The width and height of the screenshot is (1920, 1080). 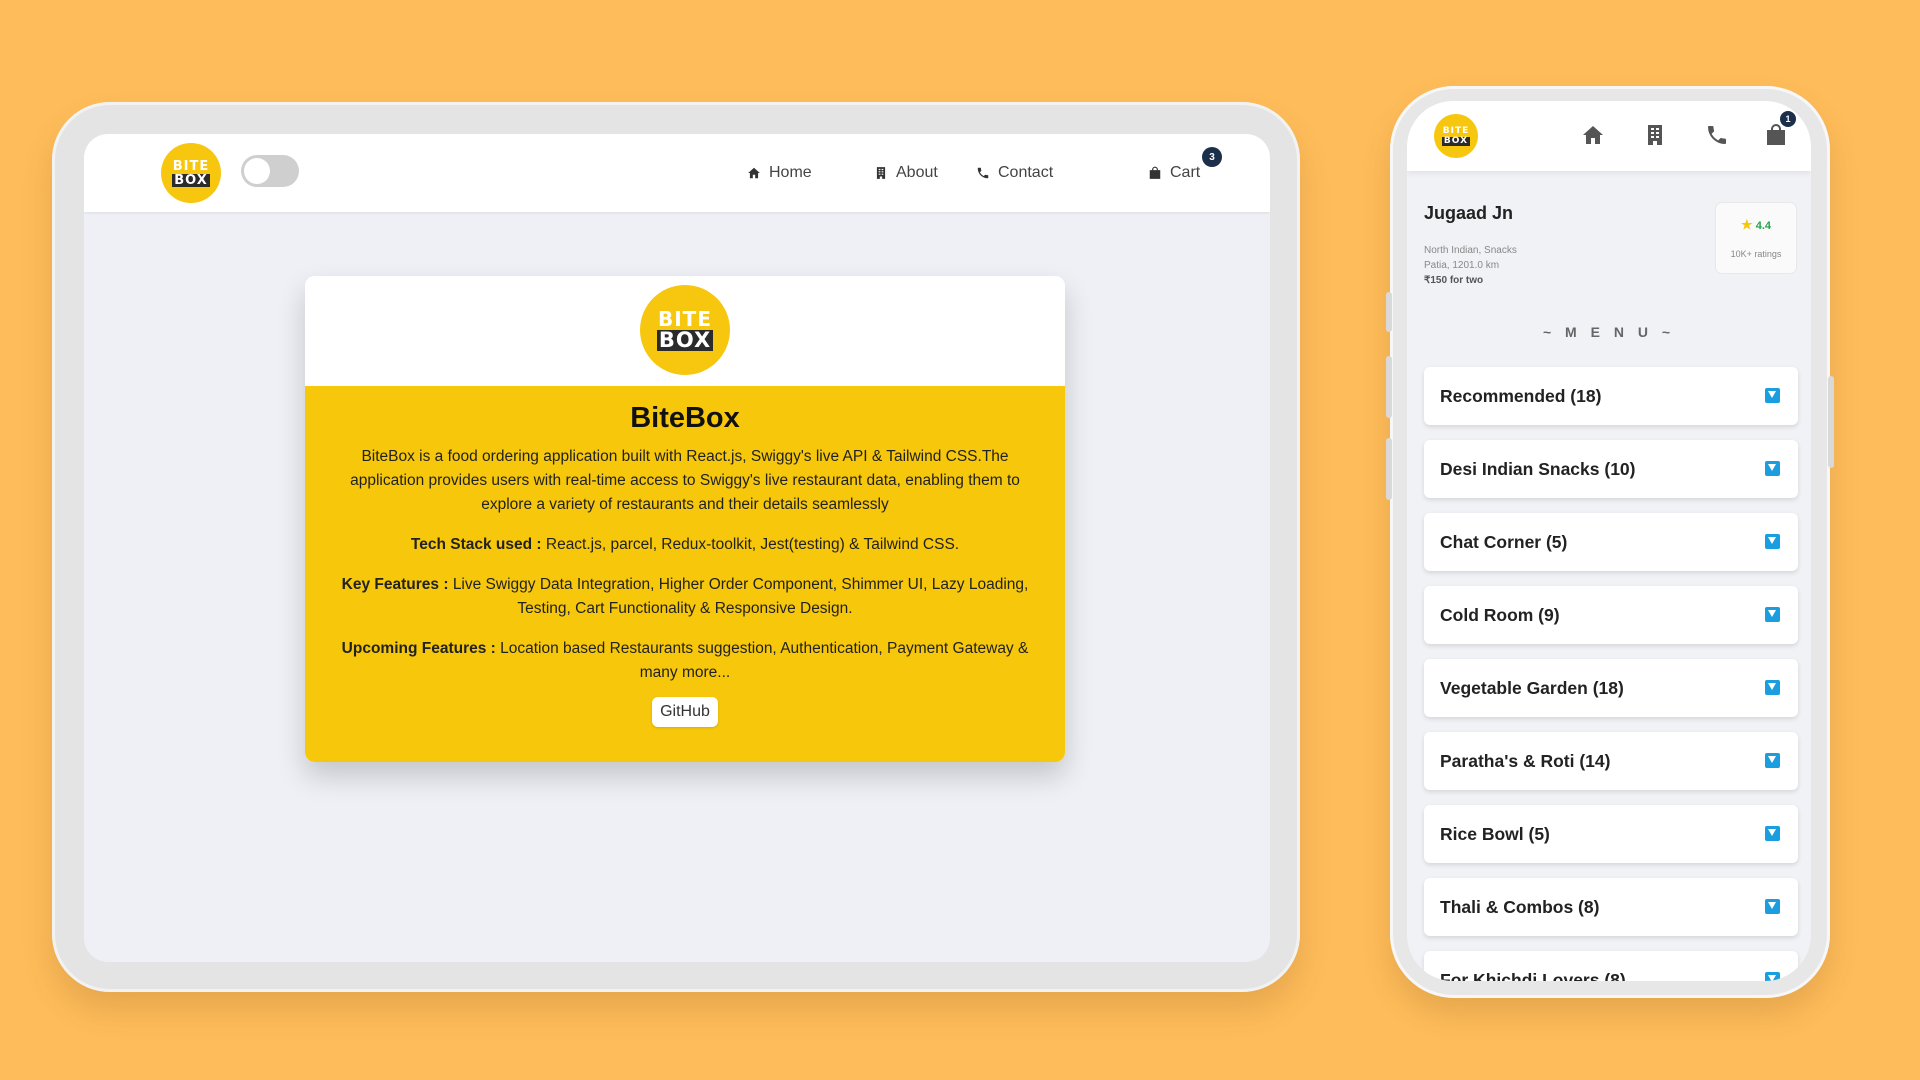 I want to click on menu-category: Paratha's & Roti (14), so click(x=1611, y=761).